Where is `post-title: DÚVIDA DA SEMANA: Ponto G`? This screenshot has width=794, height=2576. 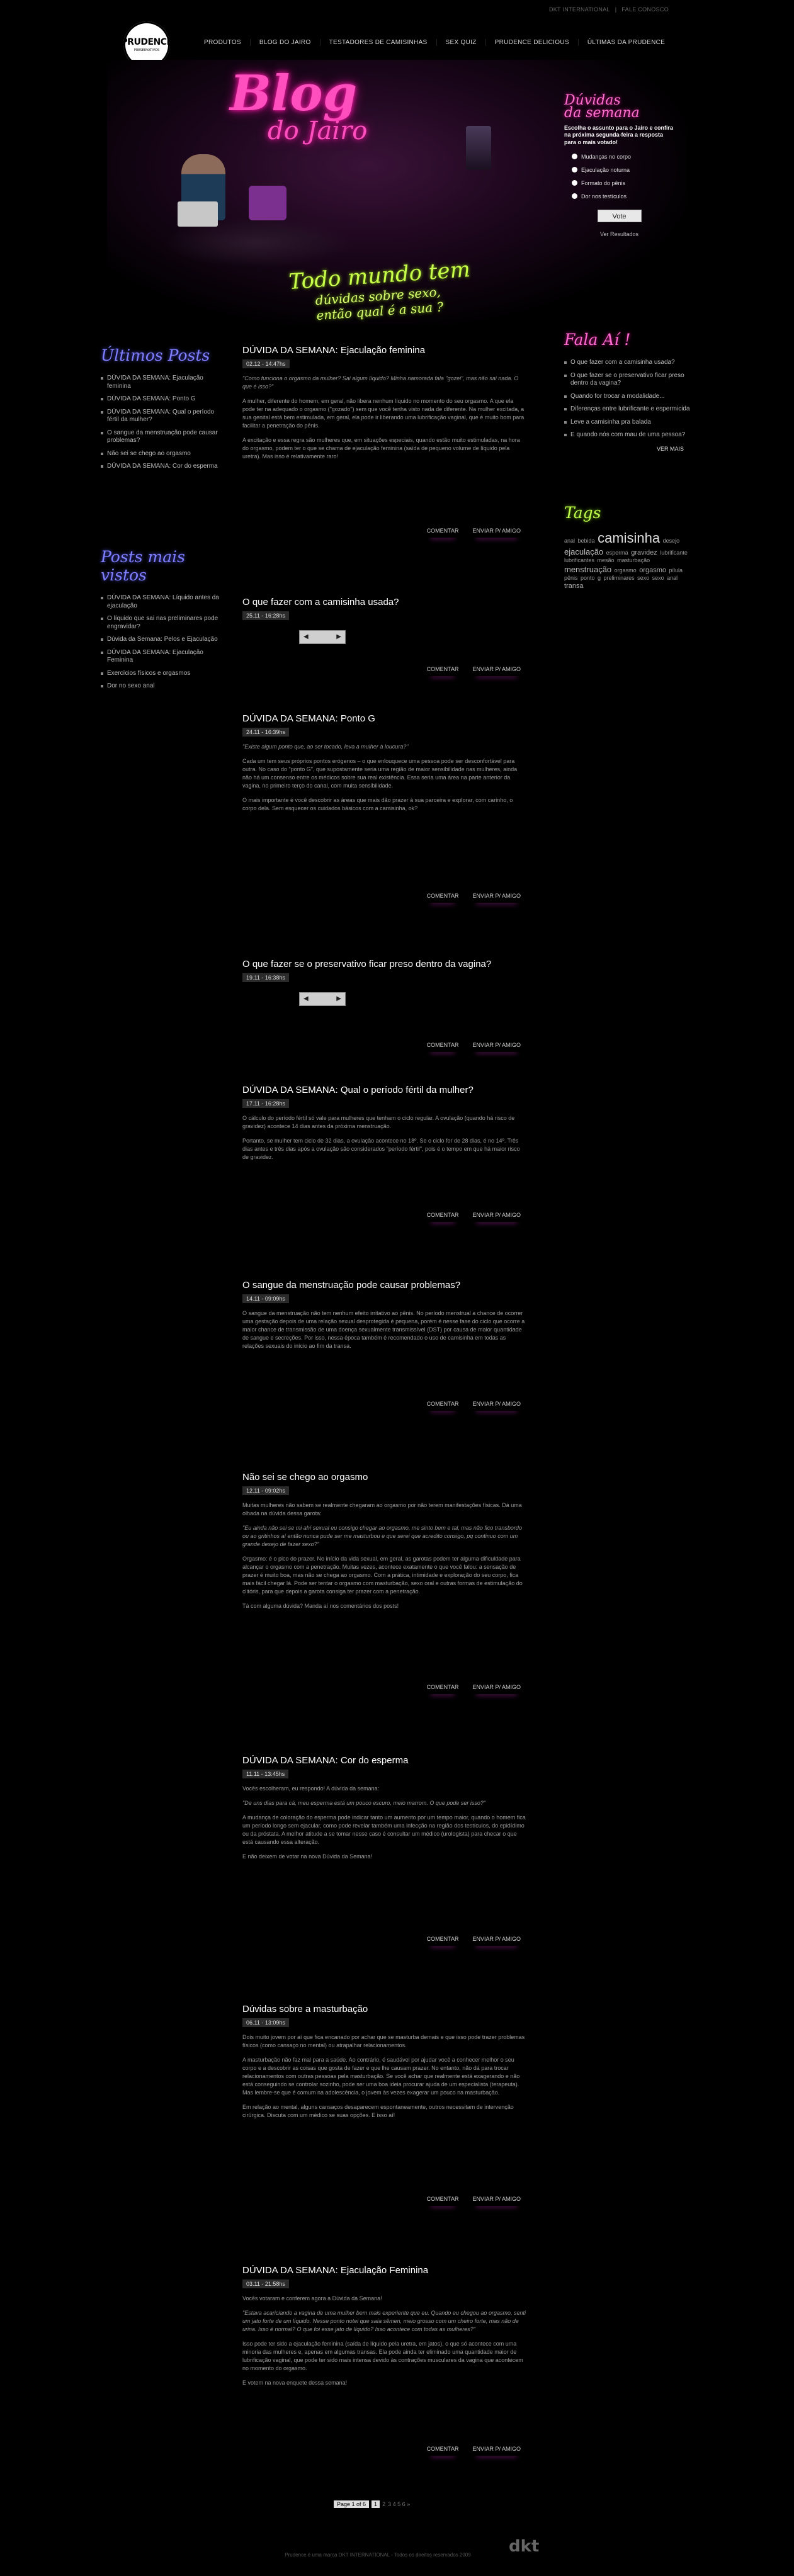
post-title: DÚVIDA DA SEMANA: Ponto G is located at coordinates (384, 719).